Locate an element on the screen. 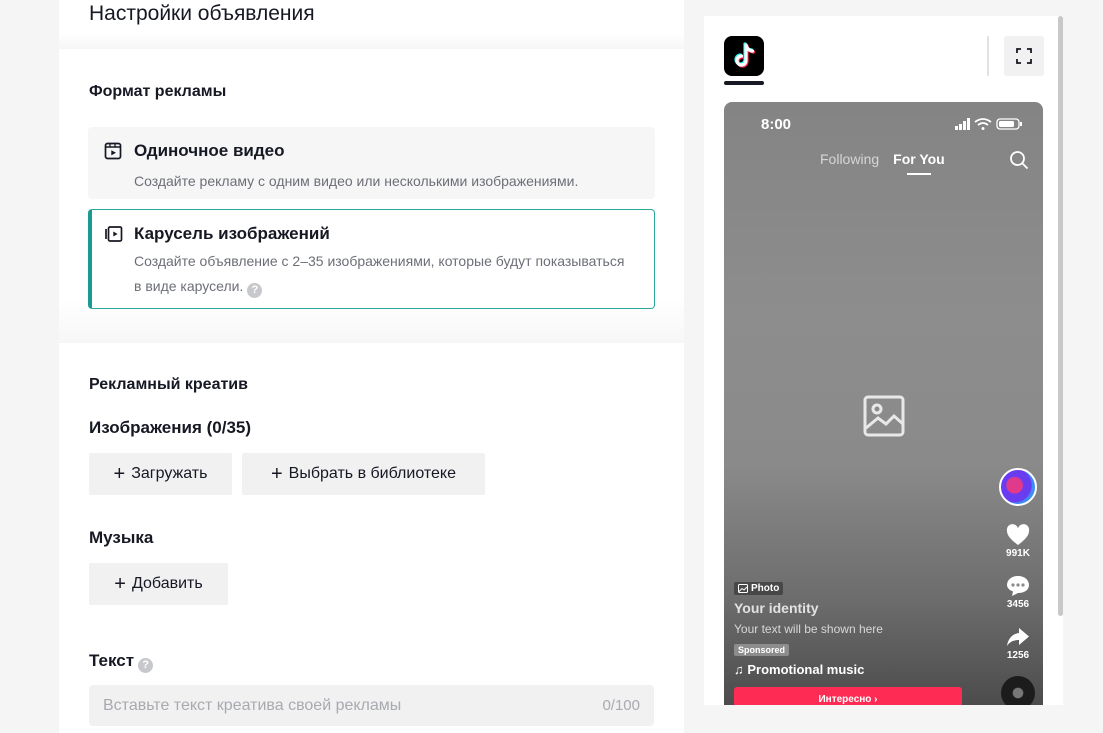 The width and height of the screenshot is (1103, 733). tab-for-you: For You is located at coordinates (919, 159).